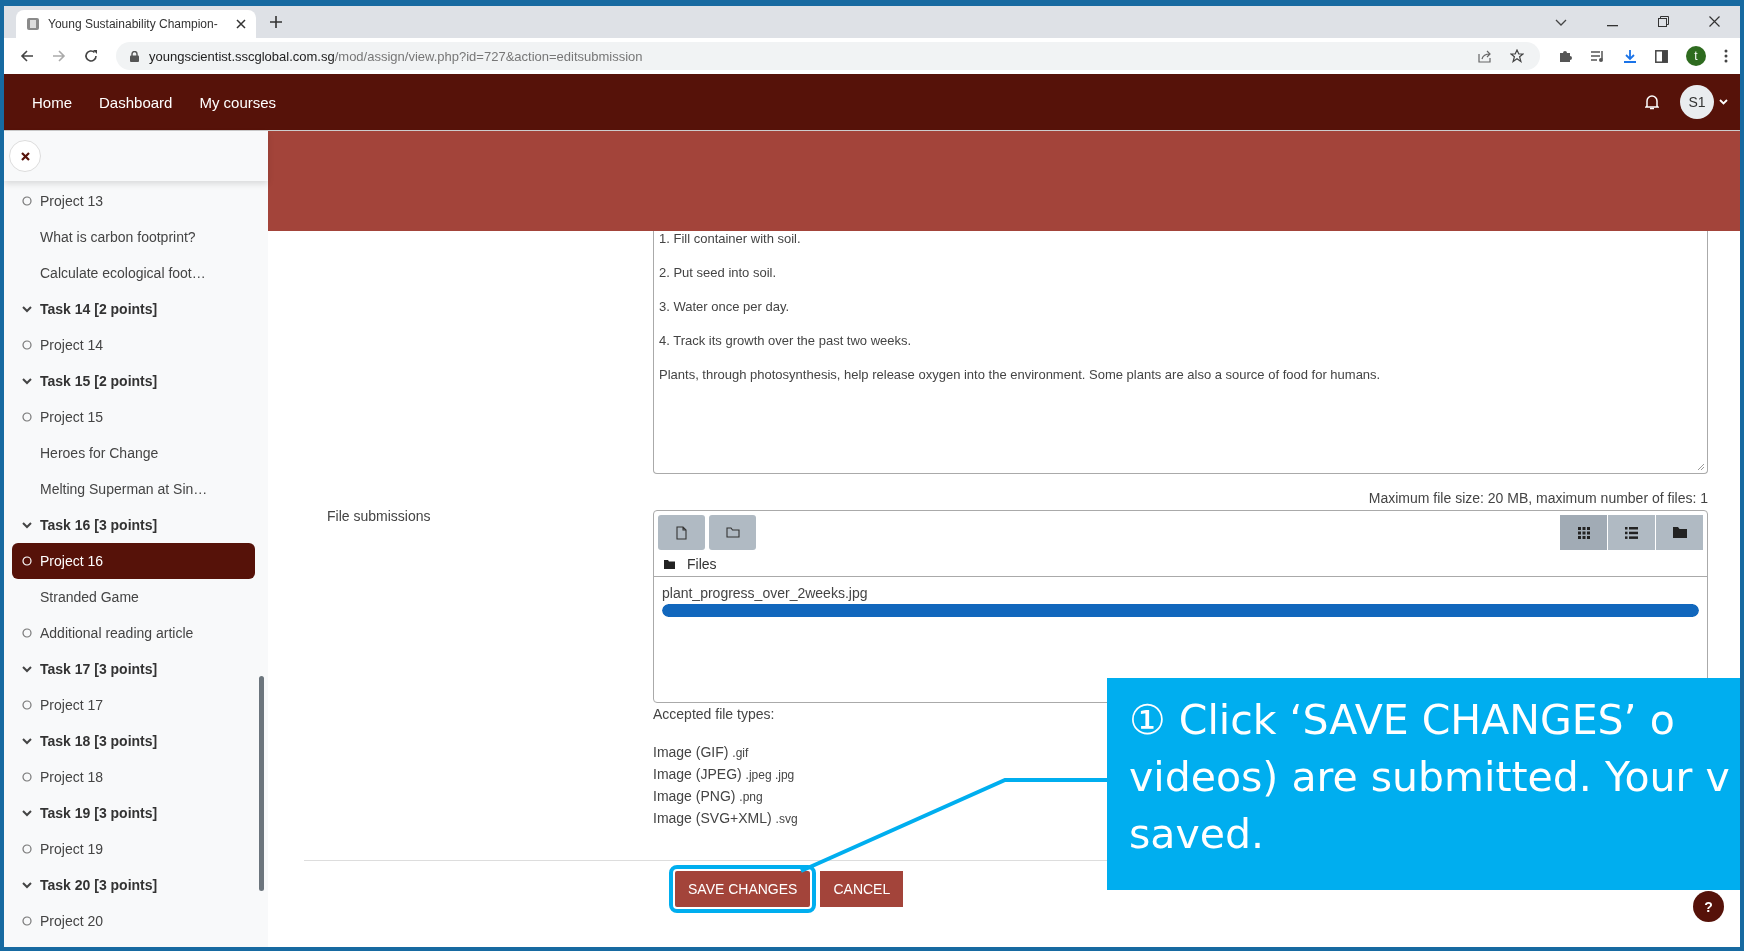 The image size is (1744, 951). Describe the element at coordinates (133, 921) in the screenshot. I see `activity-item: Project 20` at that location.